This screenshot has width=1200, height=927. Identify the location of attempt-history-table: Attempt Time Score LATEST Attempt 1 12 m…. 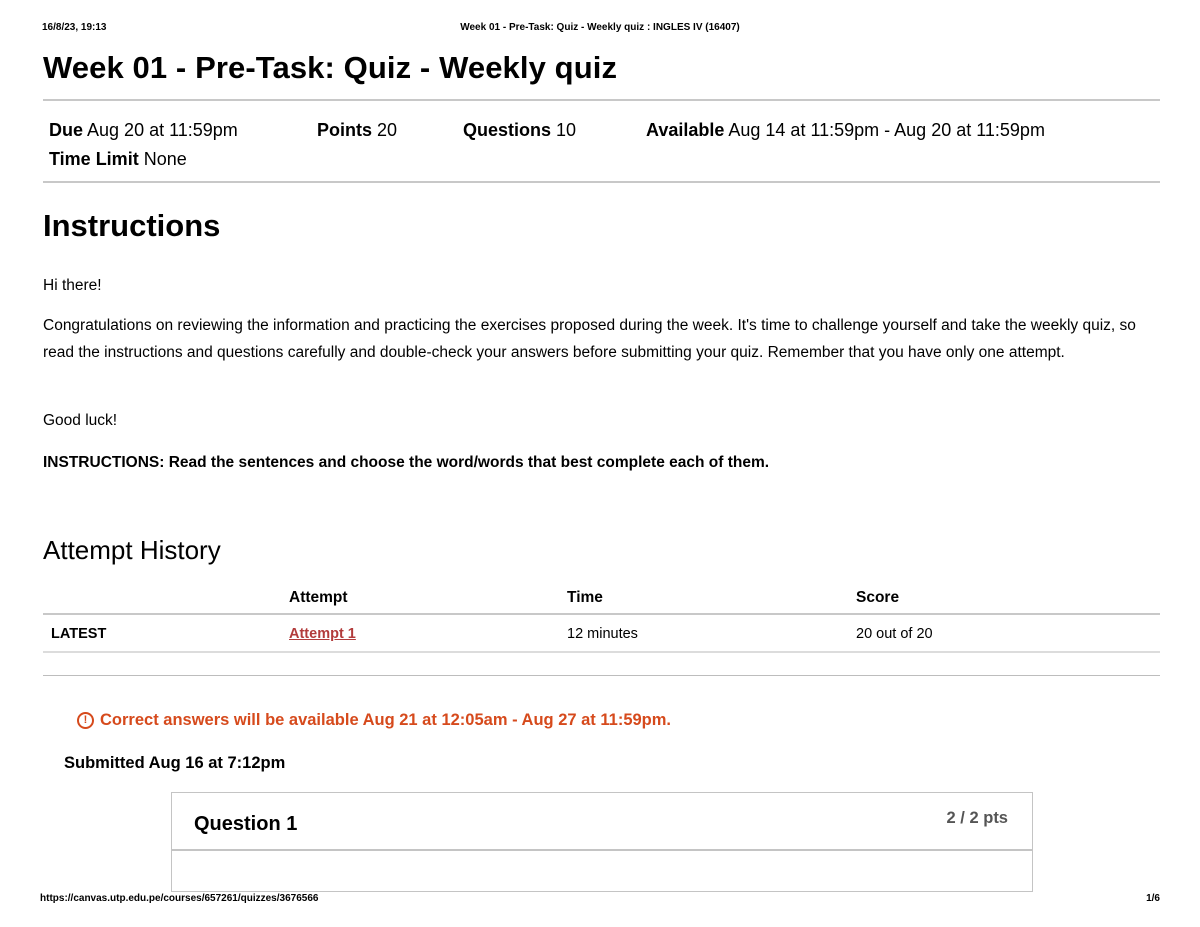
(601, 617).